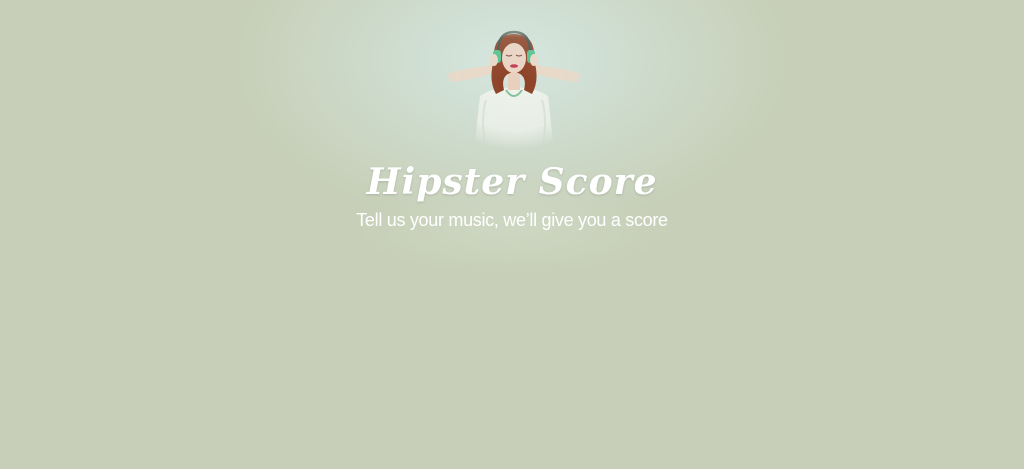 The height and width of the screenshot is (469, 1024). I want to click on page-title: Hipster Score, so click(512, 182).